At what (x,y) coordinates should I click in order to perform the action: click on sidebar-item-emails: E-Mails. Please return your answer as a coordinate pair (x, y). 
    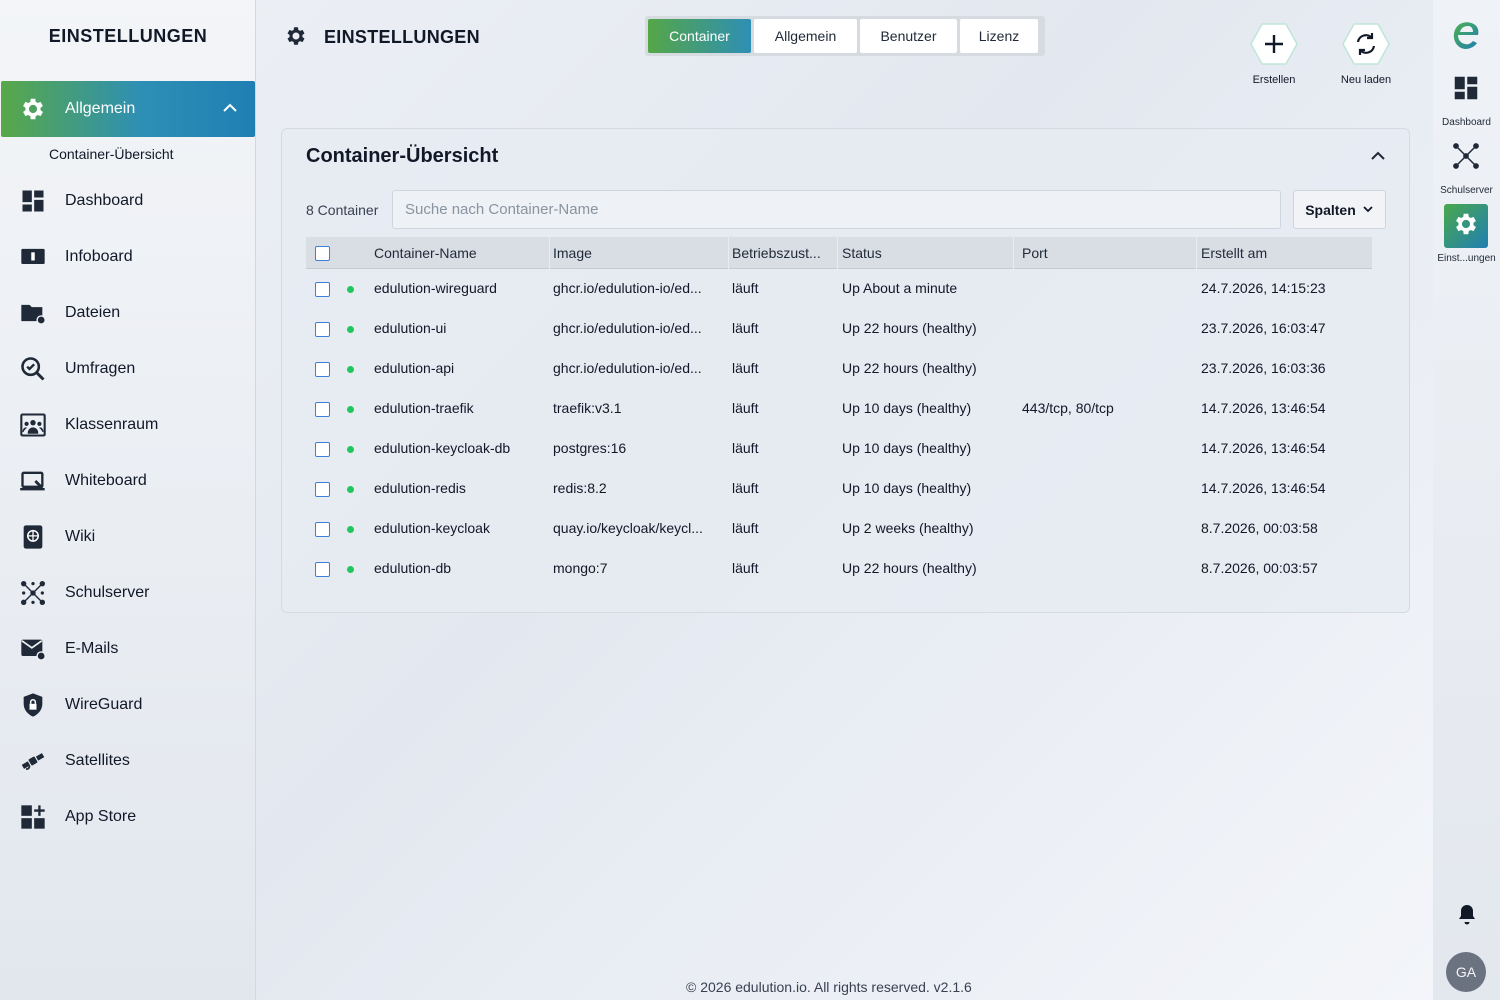
    Looking at the image, I should click on (128, 649).